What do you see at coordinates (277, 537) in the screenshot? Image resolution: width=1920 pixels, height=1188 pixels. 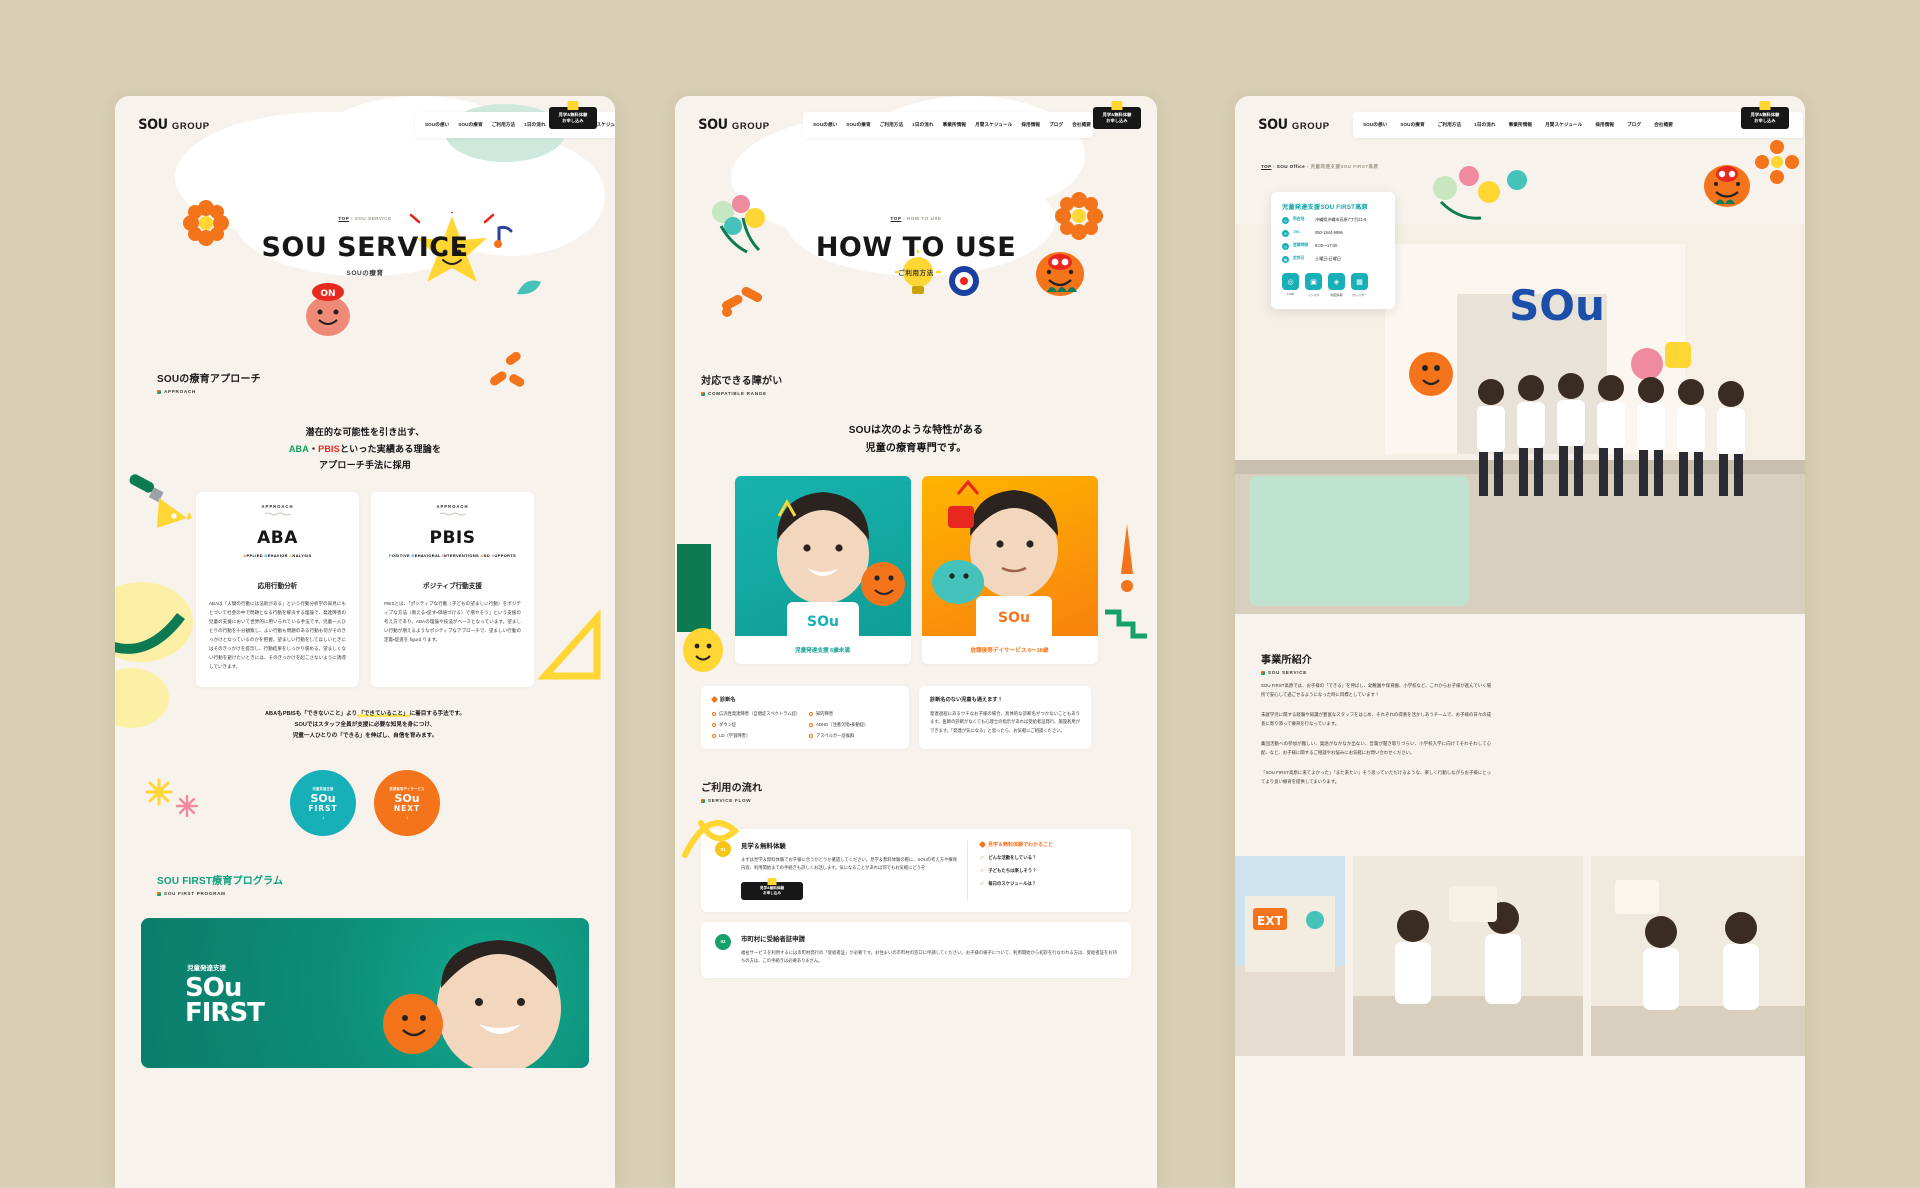 I see `card-aba-title: ABA` at bounding box center [277, 537].